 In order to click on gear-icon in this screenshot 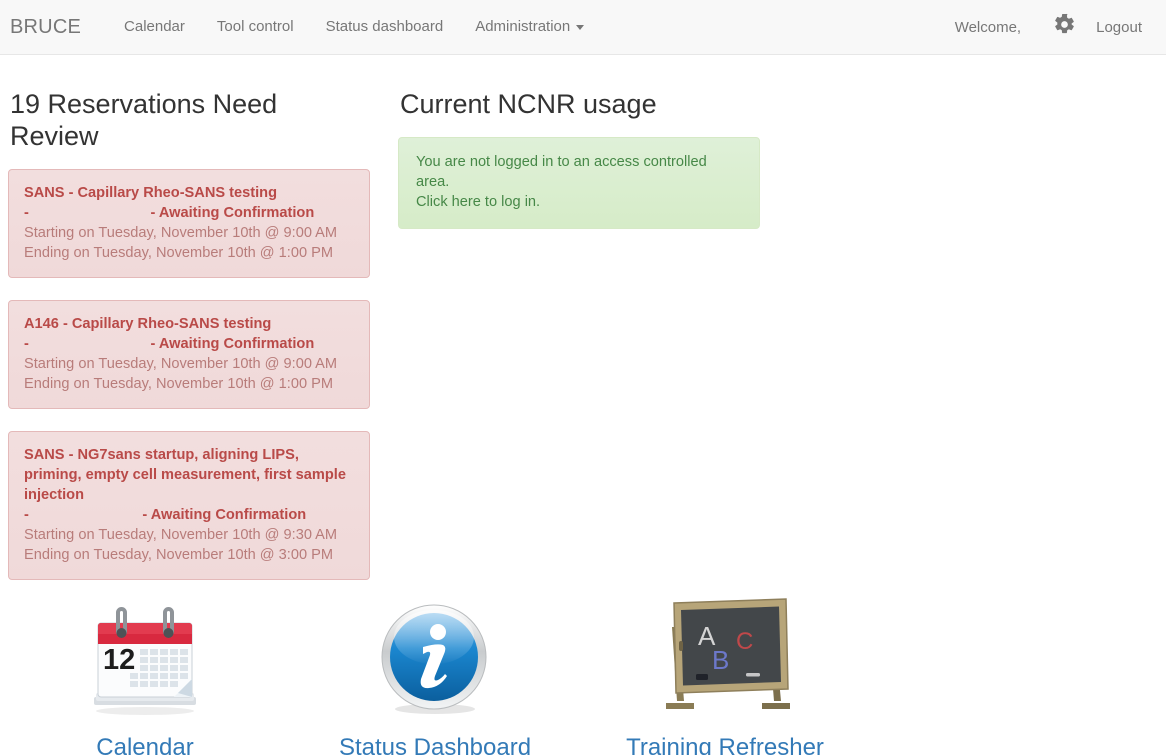, I will do `click(1064, 27)`.